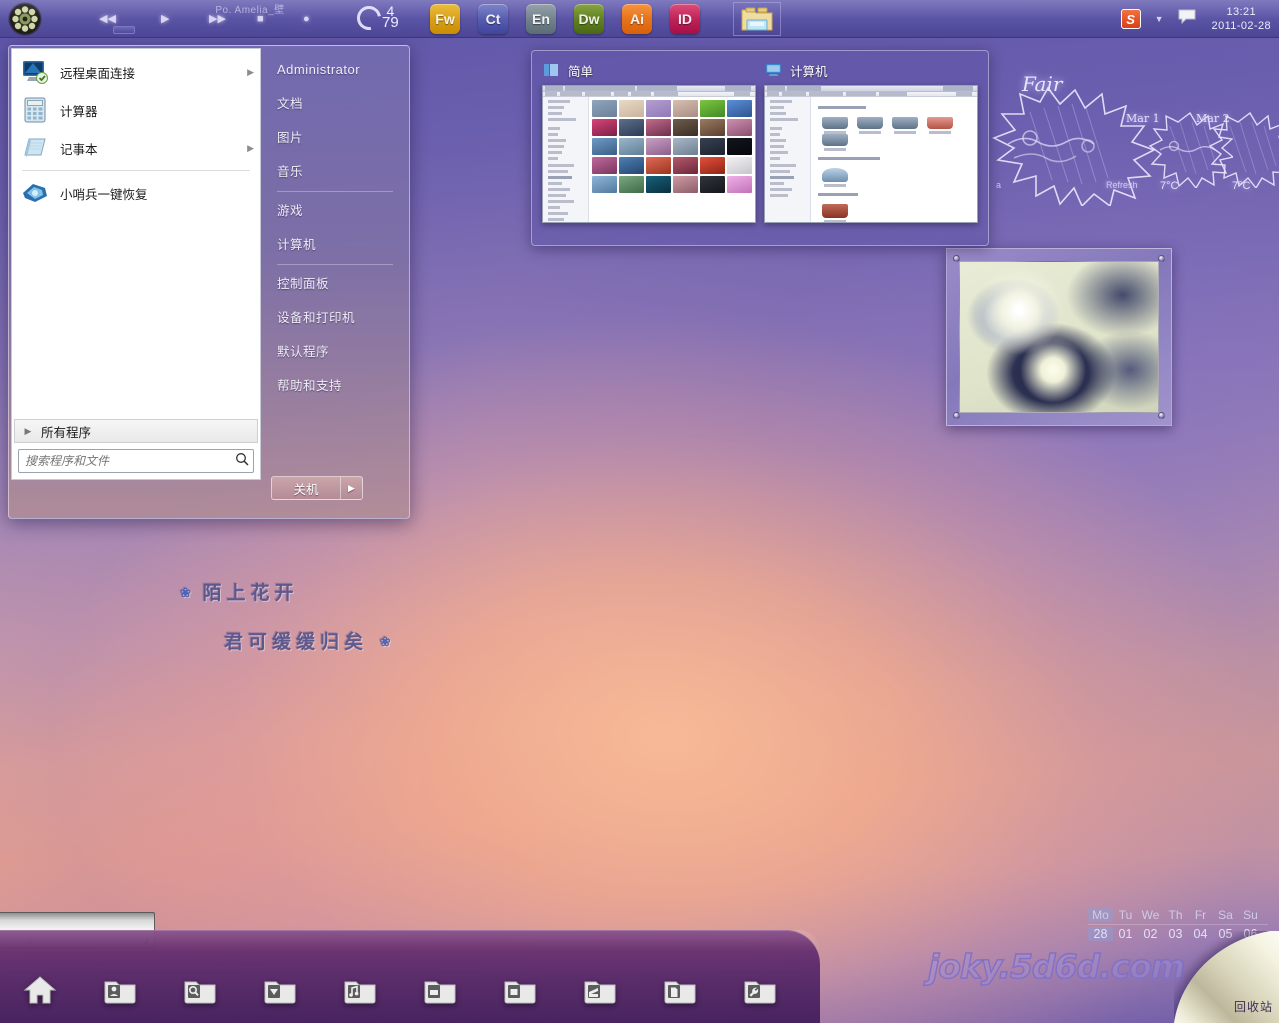  I want to click on calendar-day: 02, so click(1150, 934).